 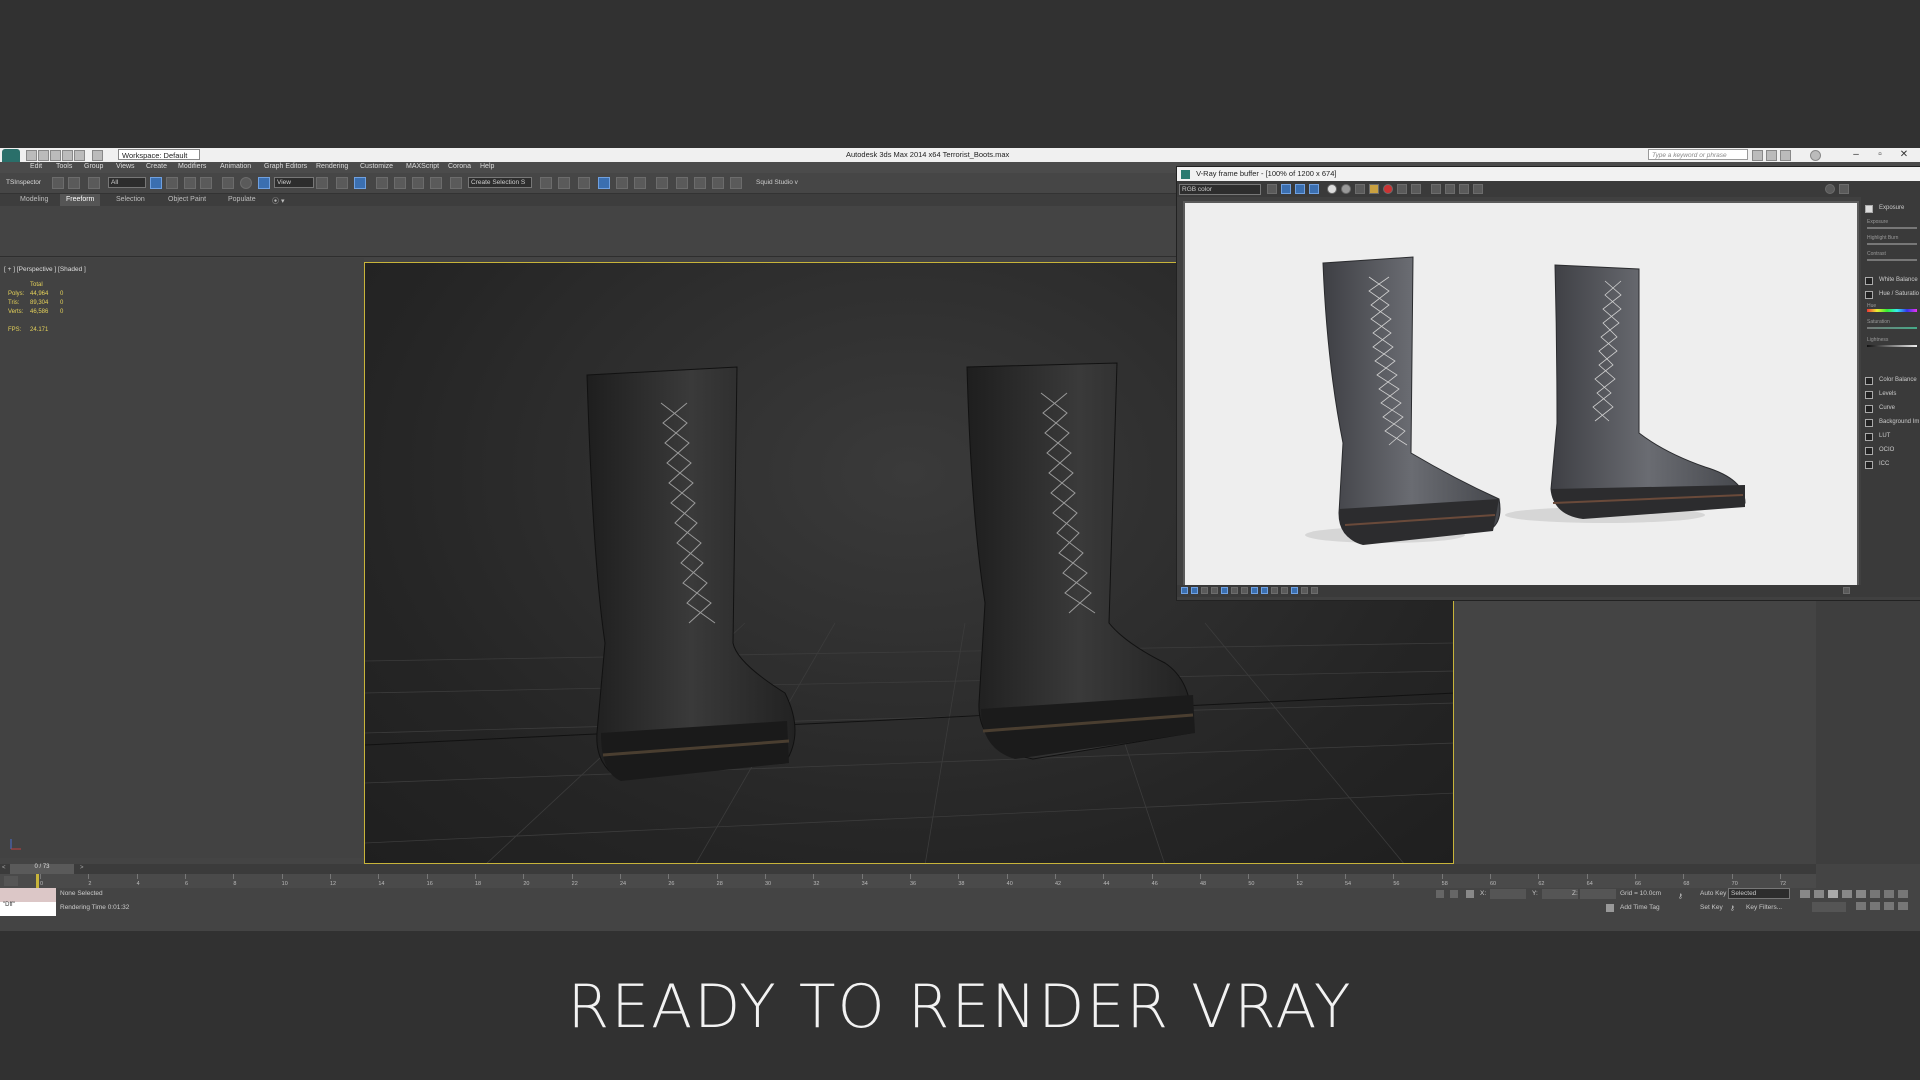 What do you see at coordinates (546, 183) in the screenshot?
I see `mirror-icon` at bounding box center [546, 183].